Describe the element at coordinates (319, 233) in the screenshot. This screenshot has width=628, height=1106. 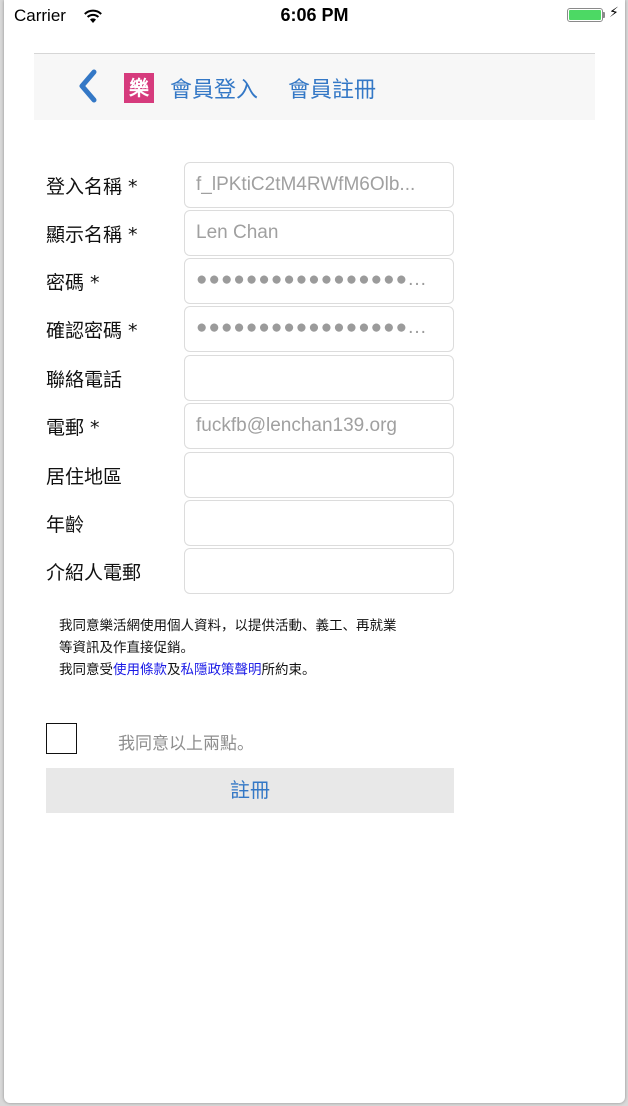
I see `display-name-input: Len Chan` at that location.